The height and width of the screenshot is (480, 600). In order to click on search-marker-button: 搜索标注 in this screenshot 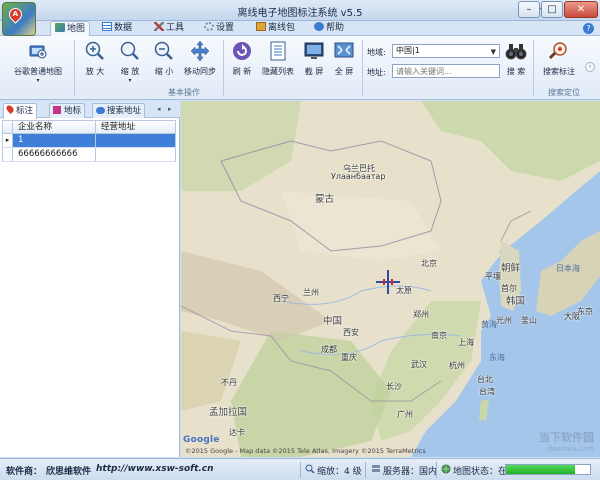, I will do `click(559, 58)`.